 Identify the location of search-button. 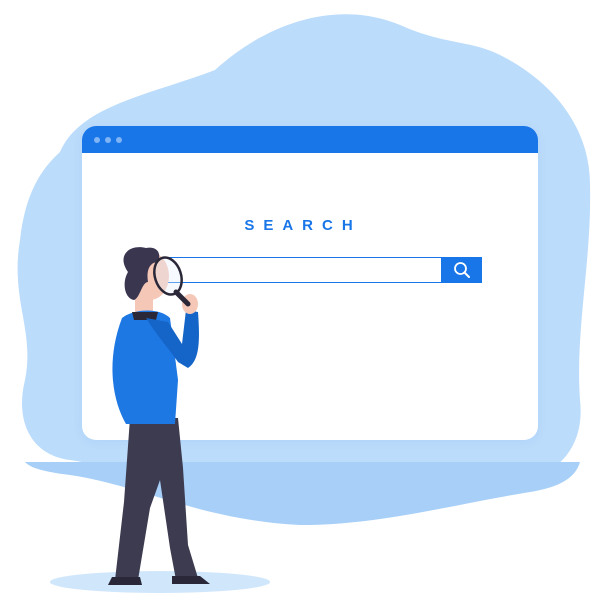
(461, 270).